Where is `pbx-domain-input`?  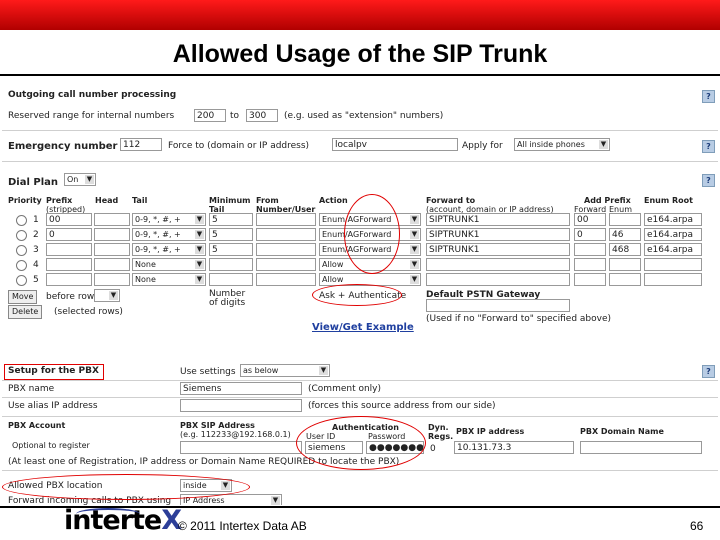
pbx-domain-input is located at coordinates (641, 447).